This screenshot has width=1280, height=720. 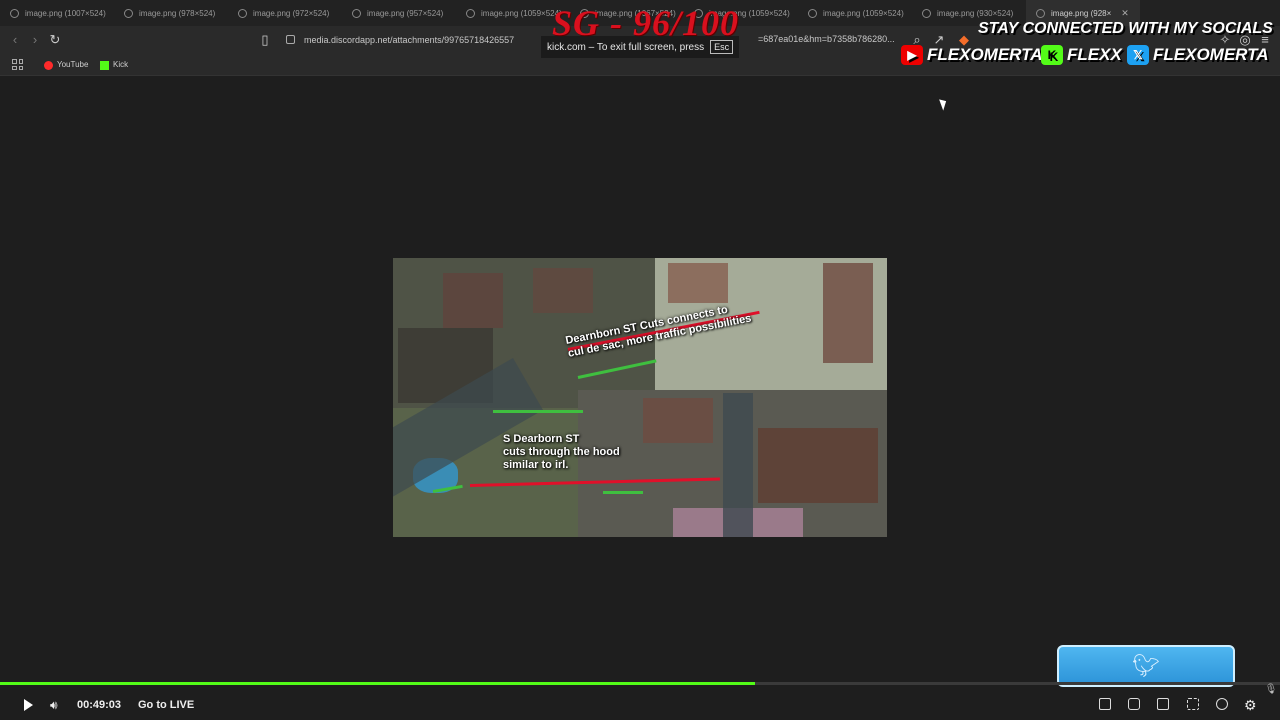 I want to click on forward-icon: ›, so click(x=35, y=40).